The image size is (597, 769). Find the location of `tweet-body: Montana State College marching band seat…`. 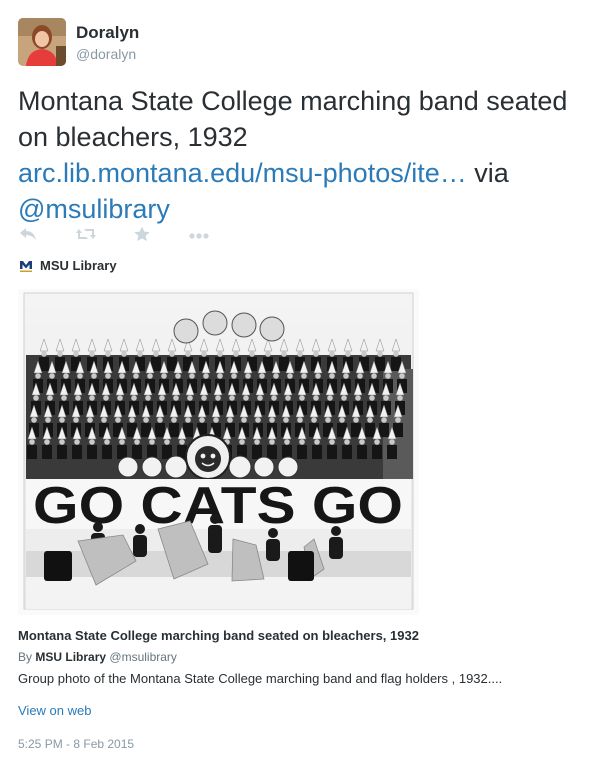

tweet-body: Montana State College marching band seat… is located at coordinates (293, 119).